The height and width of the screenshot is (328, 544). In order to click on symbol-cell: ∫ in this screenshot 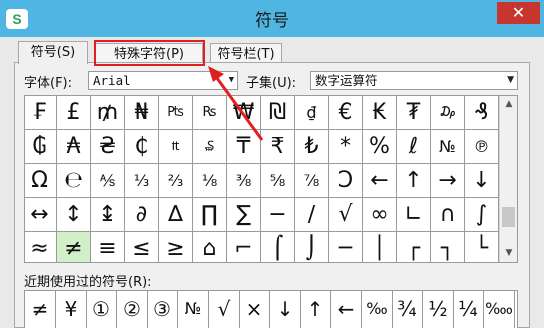, I will do `click(482, 215)`.